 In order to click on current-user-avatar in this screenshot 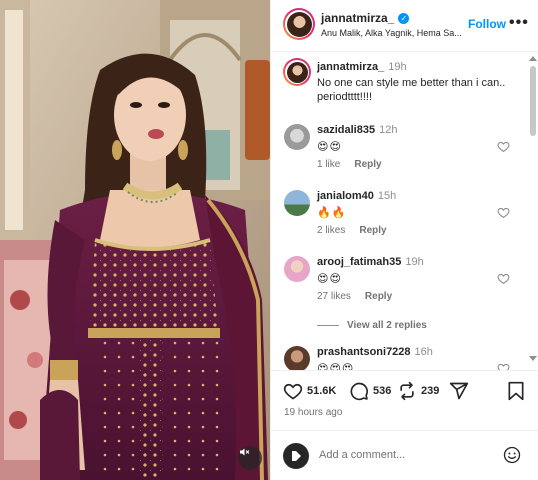, I will do `click(296, 456)`.